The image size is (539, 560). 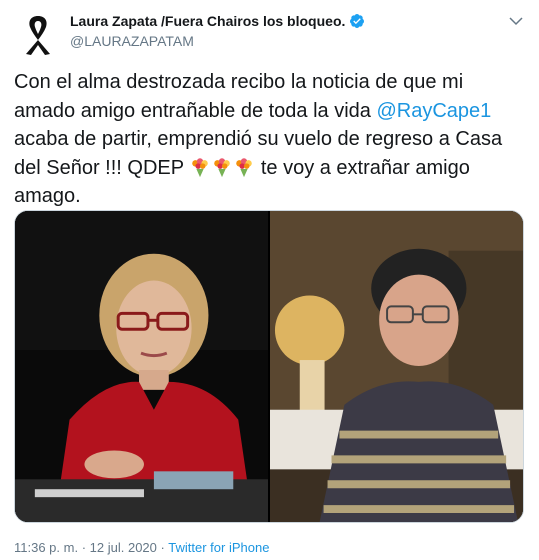 What do you see at coordinates (123, 547) in the screenshot?
I see `tweet-date: 12 jul. 2020` at bounding box center [123, 547].